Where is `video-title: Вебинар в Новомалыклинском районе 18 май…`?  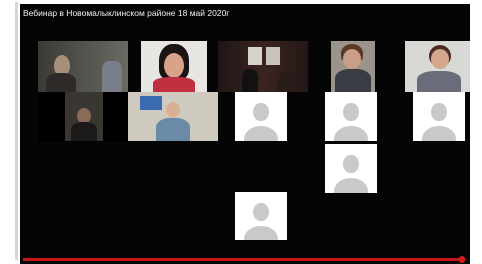
video-title: Вебинар в Новомалыклинском районе 18 май… is located at coordinates (126, 13).